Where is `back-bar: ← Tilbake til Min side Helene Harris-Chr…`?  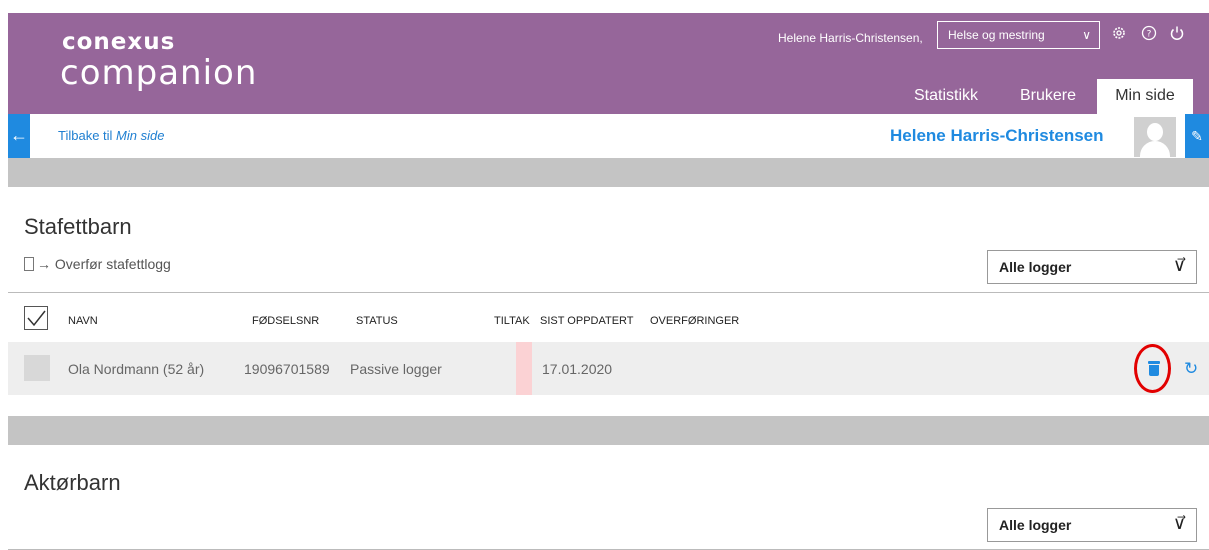
back-bar: ← Tilbake til Min side Helene Harris-Chr… is located at coordinates (608, 136).